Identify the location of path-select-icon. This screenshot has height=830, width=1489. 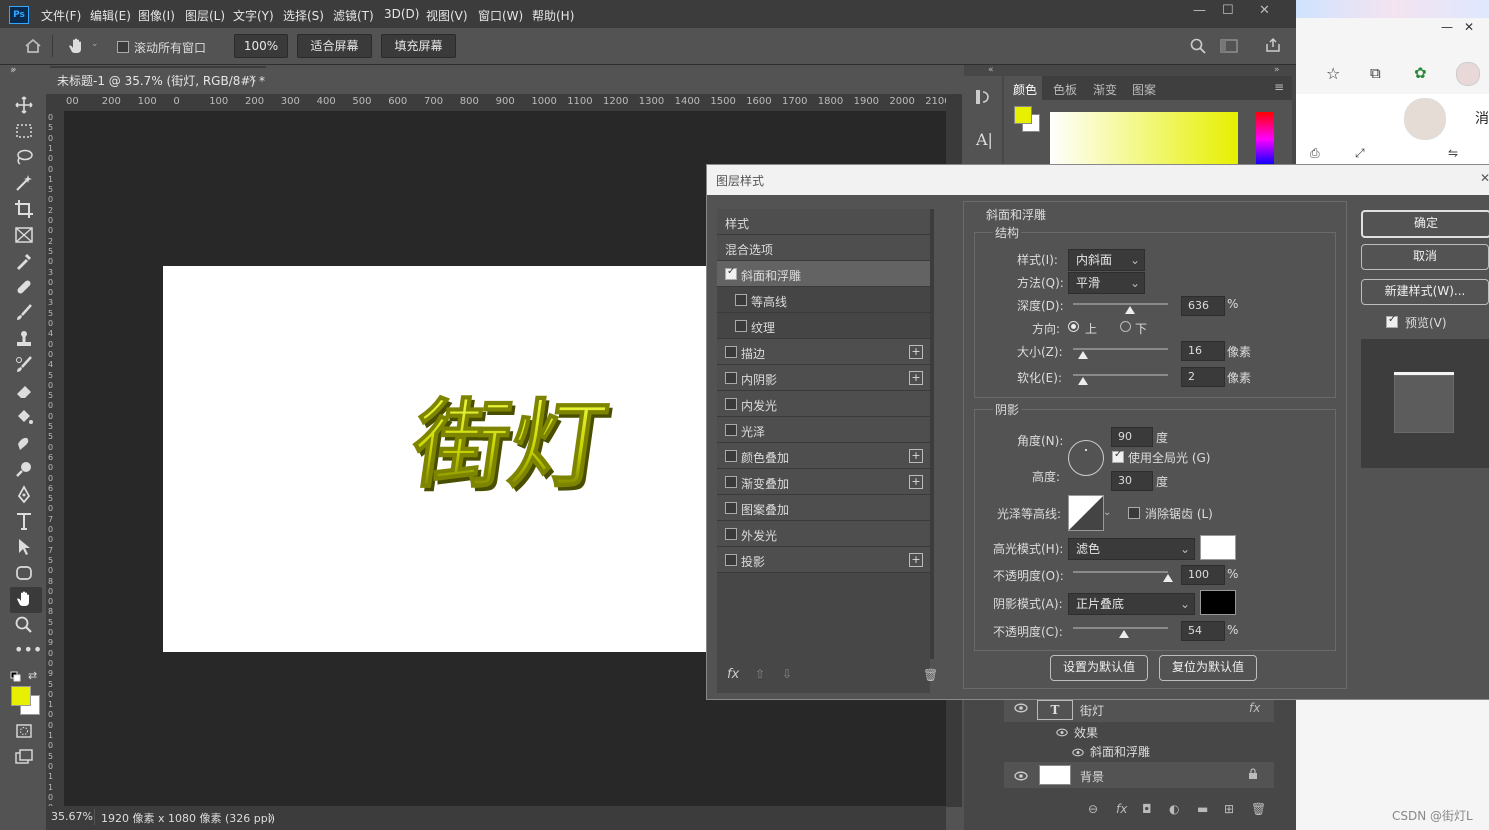
(26, 549).